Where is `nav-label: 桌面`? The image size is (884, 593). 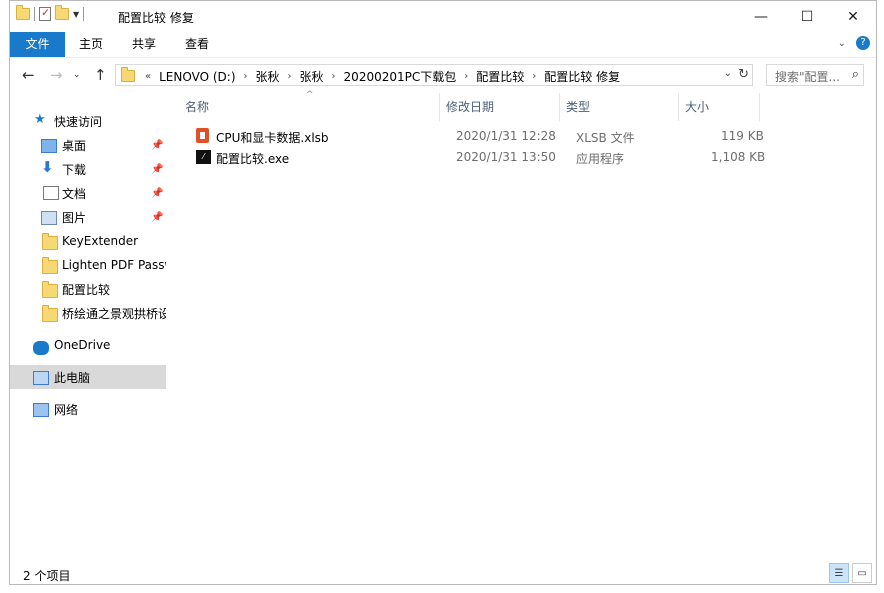
nav-label: 桌面 is located at coordinates (74, 145).